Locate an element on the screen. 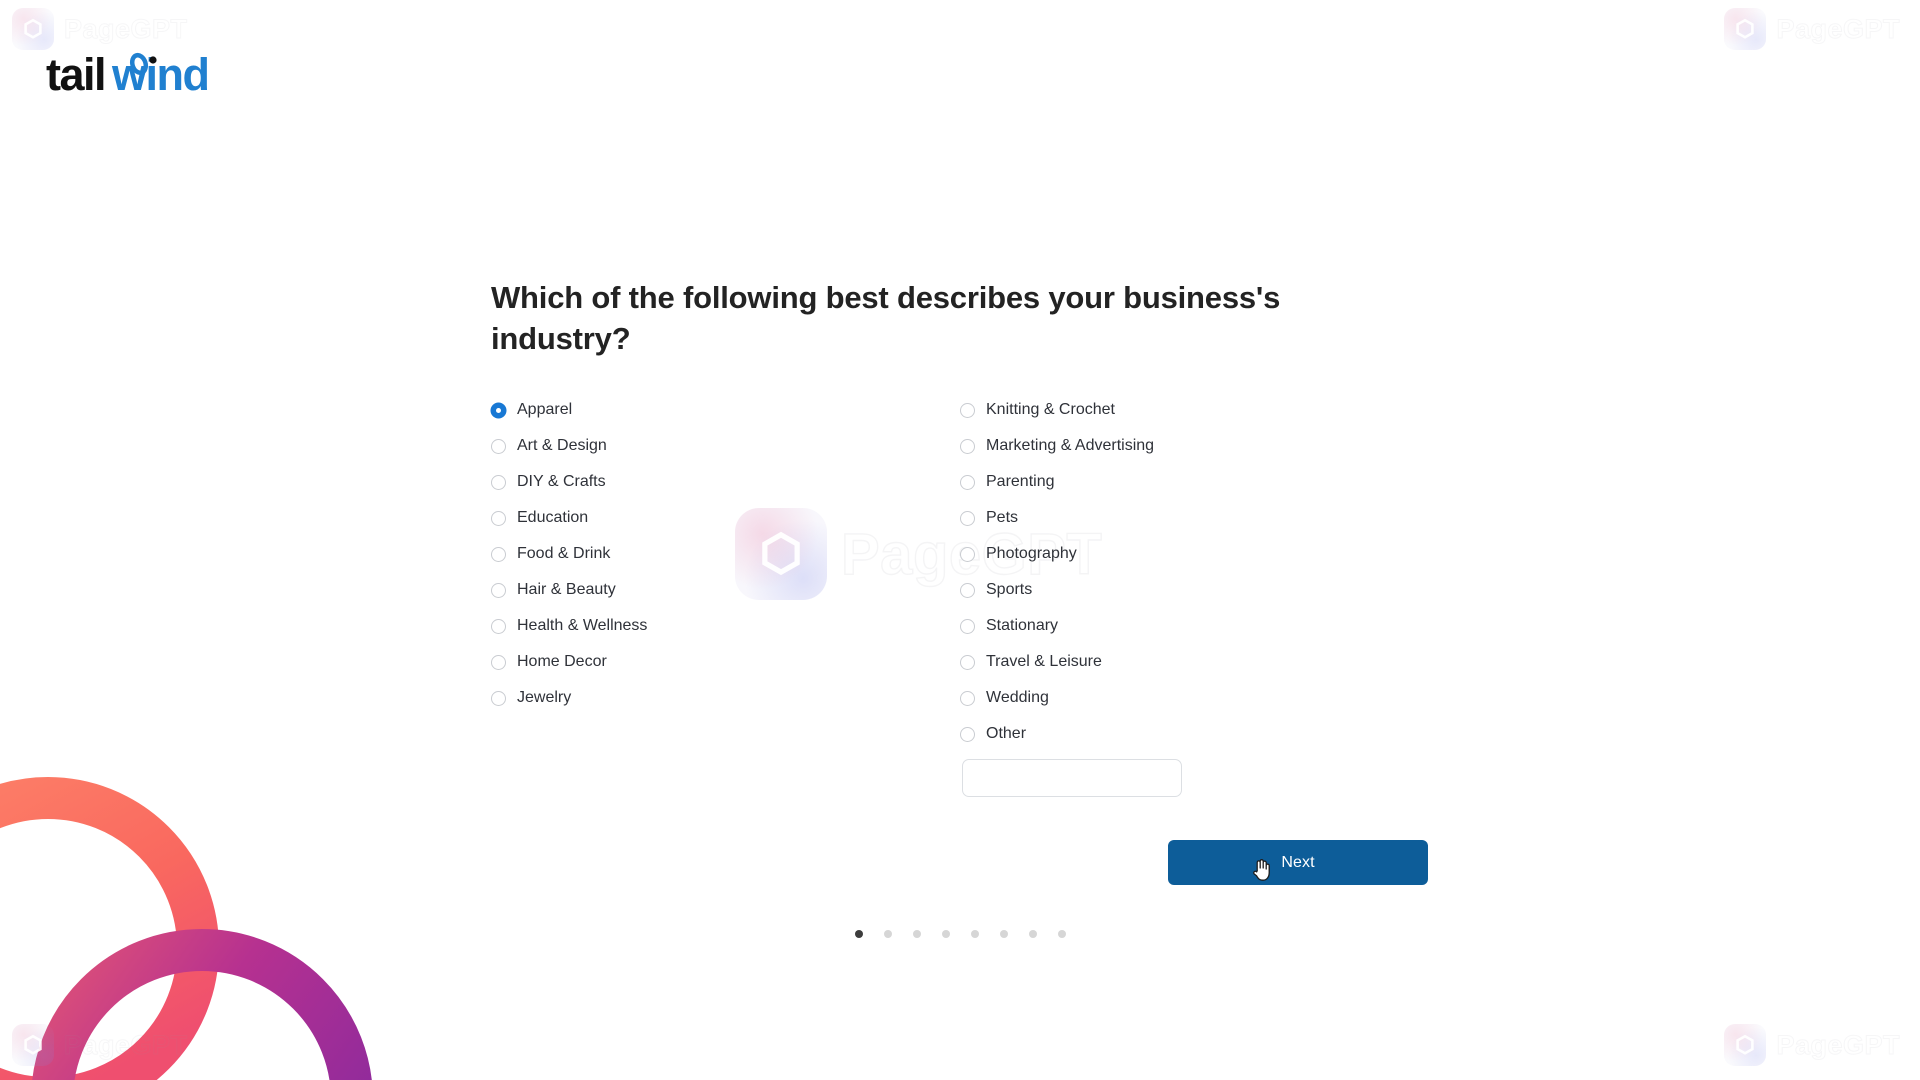 The width and height of the screenshot is (1920, 1080). option-label: Health & Wellness is located at coordinates (582, 625).